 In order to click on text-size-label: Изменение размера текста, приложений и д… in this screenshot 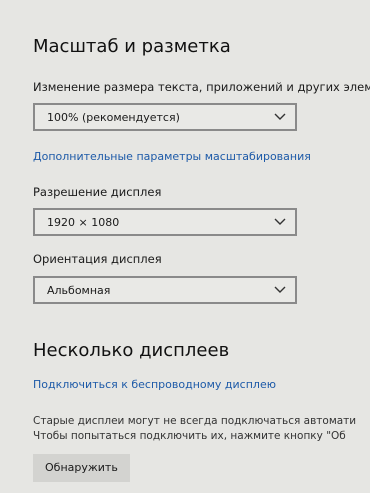, I will do `click(201, 87)`.